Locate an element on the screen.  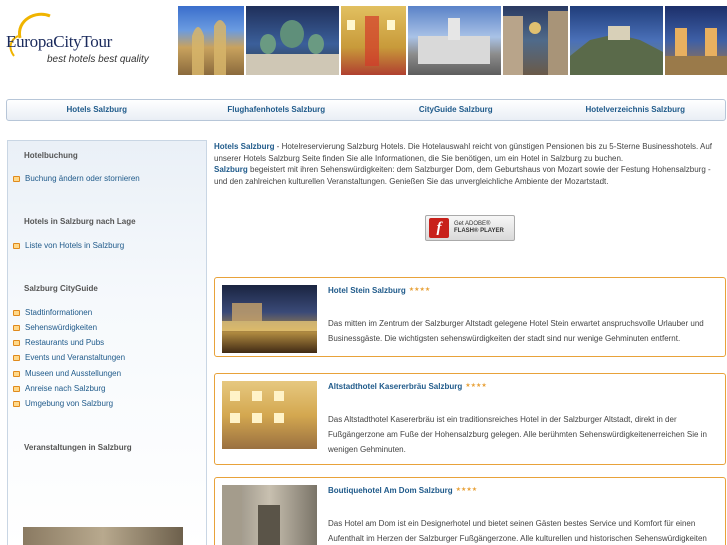
intro-salzburg-link: Salzburg is located at coordinates (231, 169).